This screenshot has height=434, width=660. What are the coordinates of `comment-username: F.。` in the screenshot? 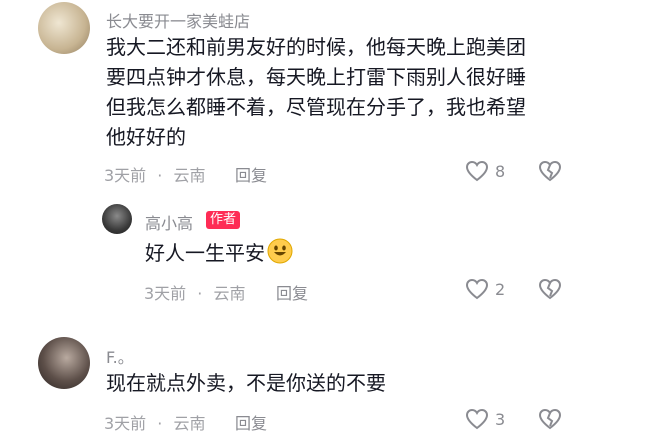 It's located at (120, 356).